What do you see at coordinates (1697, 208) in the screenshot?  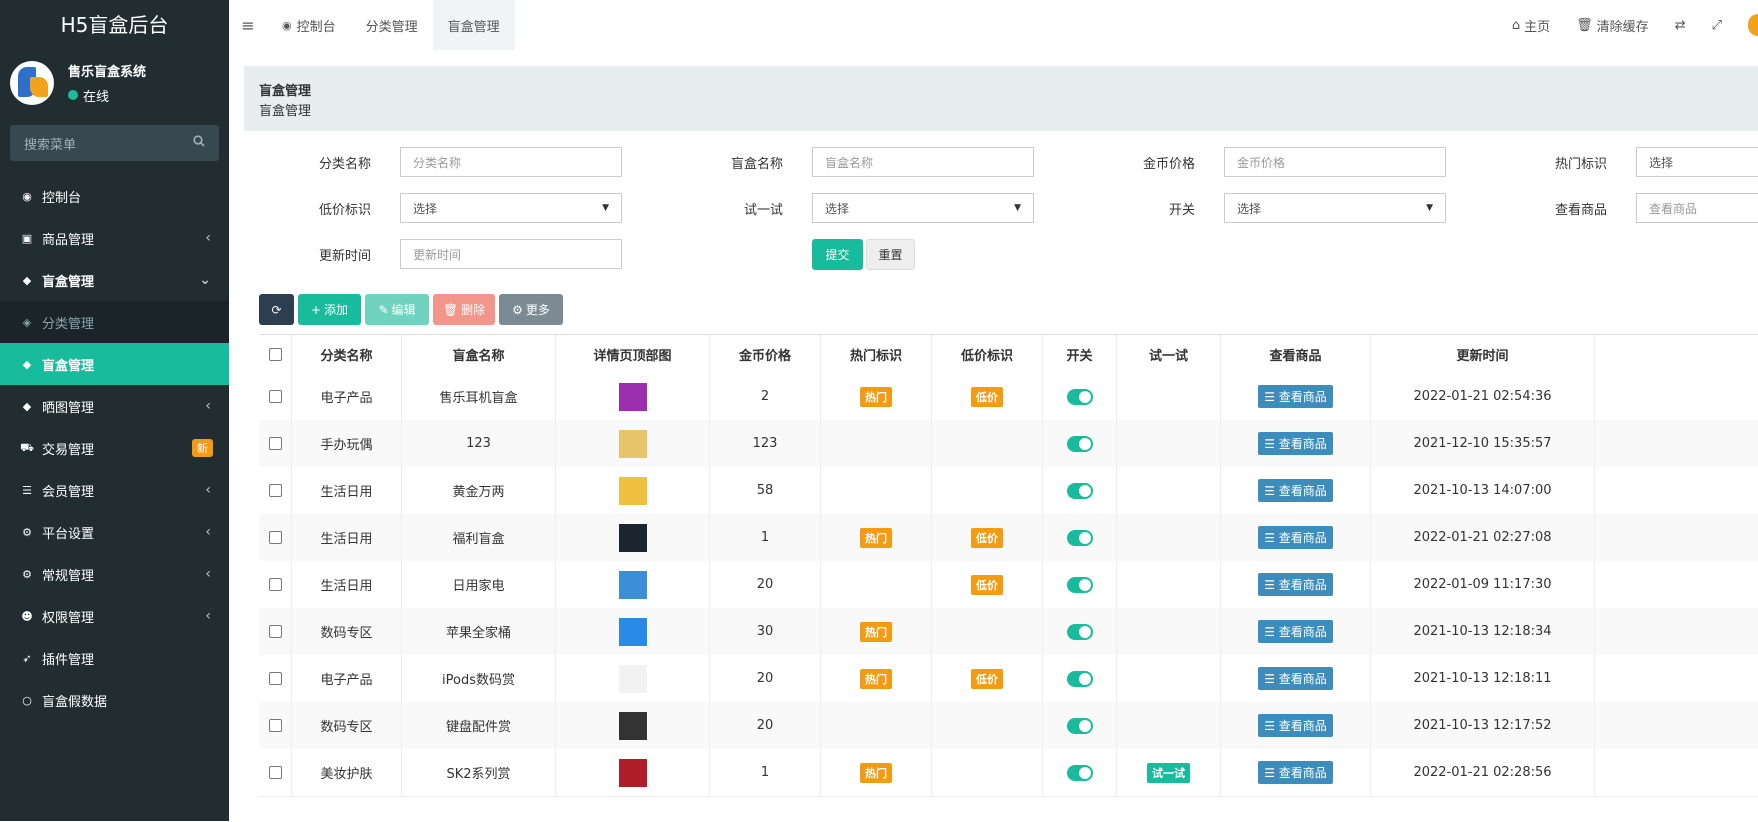 I see `view-input: 查看商品` at bounding box center [1697, 208].